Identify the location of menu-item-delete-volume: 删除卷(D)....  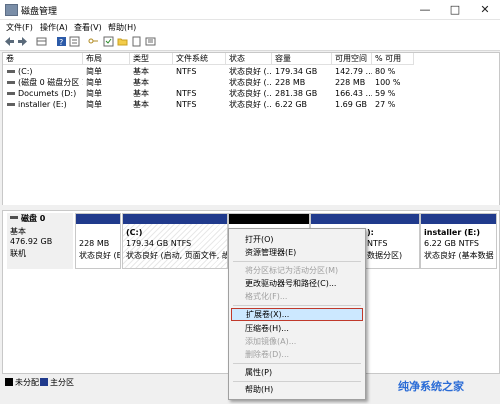
(267, 354).